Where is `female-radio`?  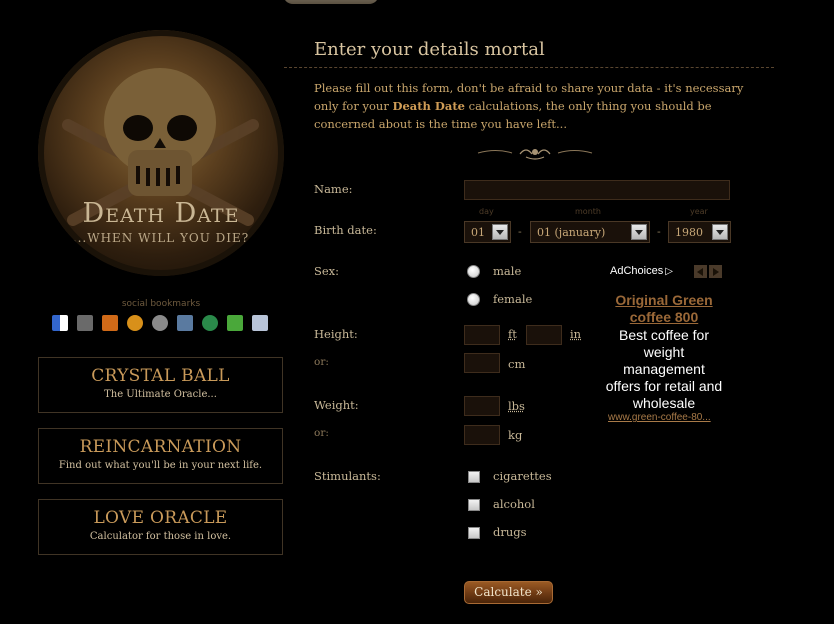
female-radio is located at coordinates (473, 299).